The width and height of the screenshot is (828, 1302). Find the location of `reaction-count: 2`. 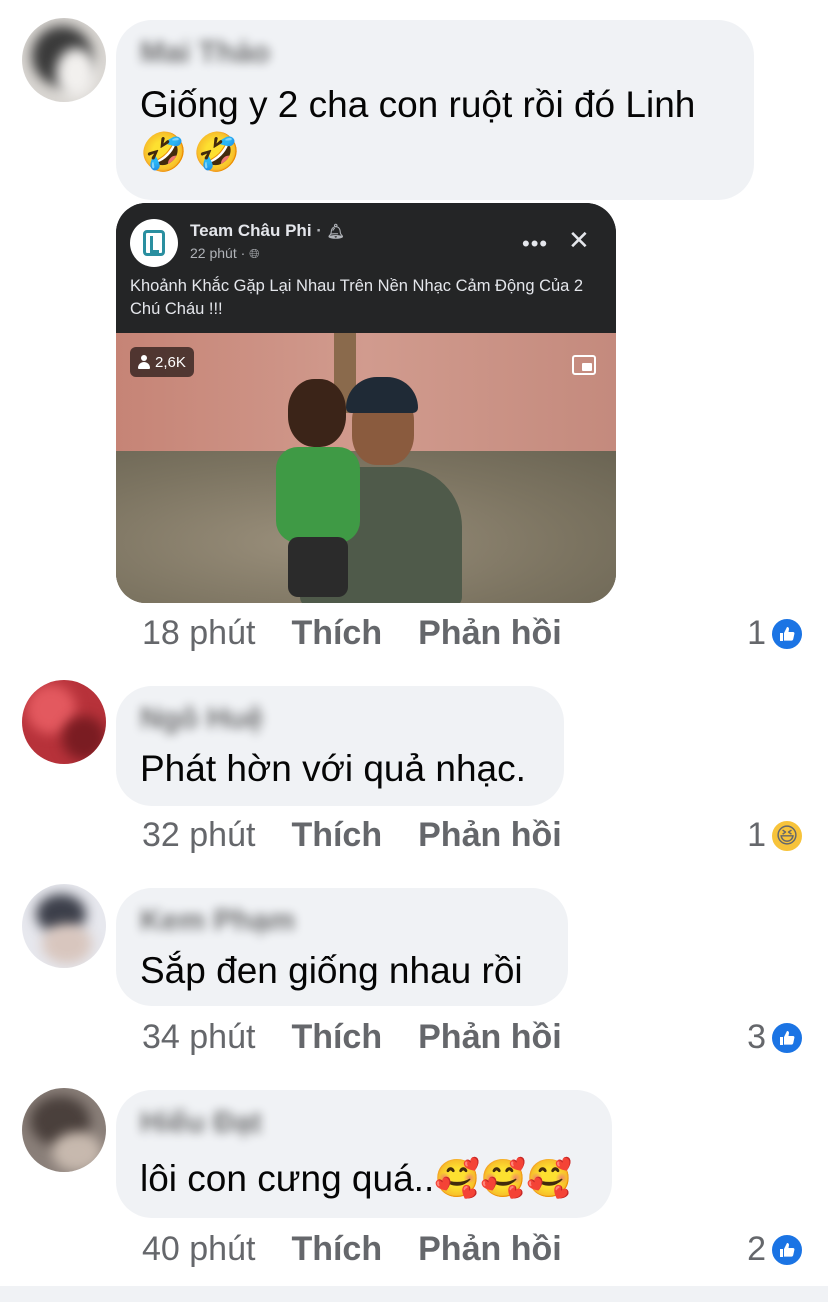

reaction-count: 2 is located at coordinates (756, 1249).